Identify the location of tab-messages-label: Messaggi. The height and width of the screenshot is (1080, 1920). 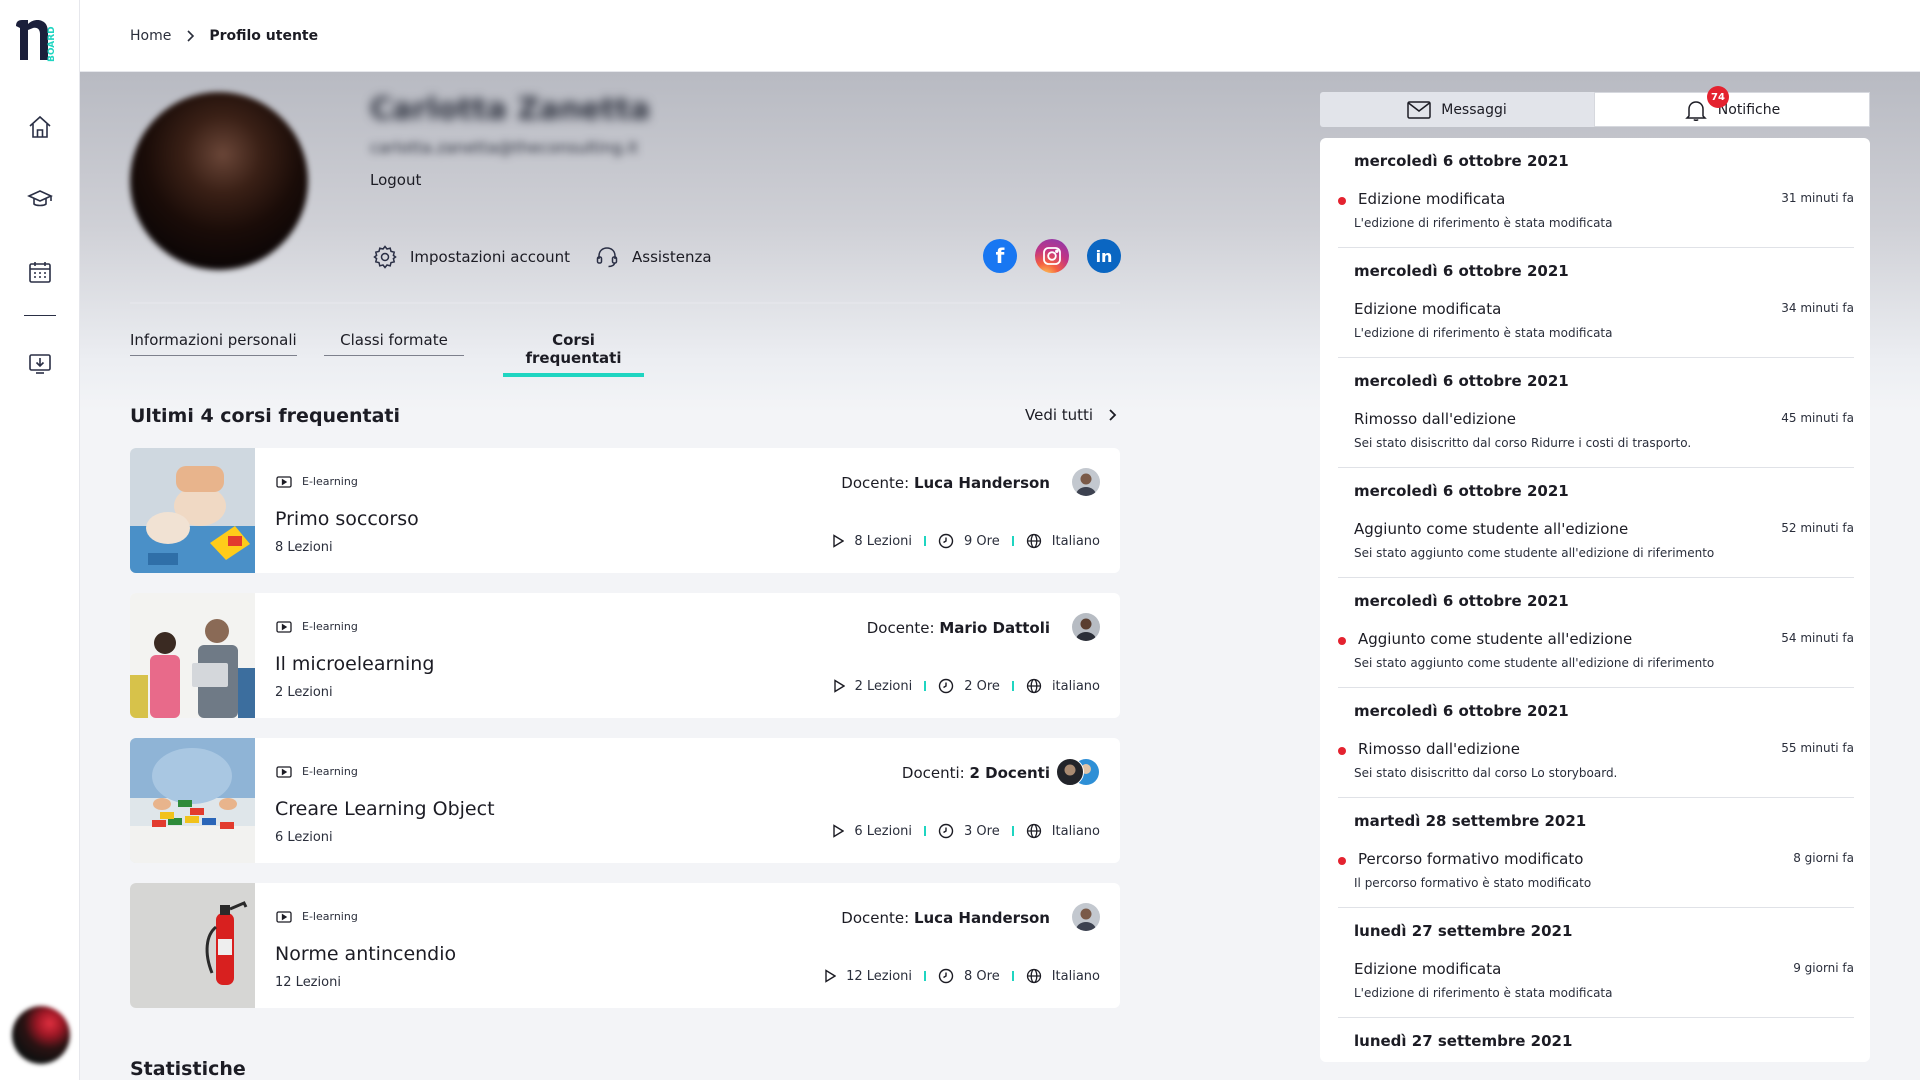
(1474, 109).